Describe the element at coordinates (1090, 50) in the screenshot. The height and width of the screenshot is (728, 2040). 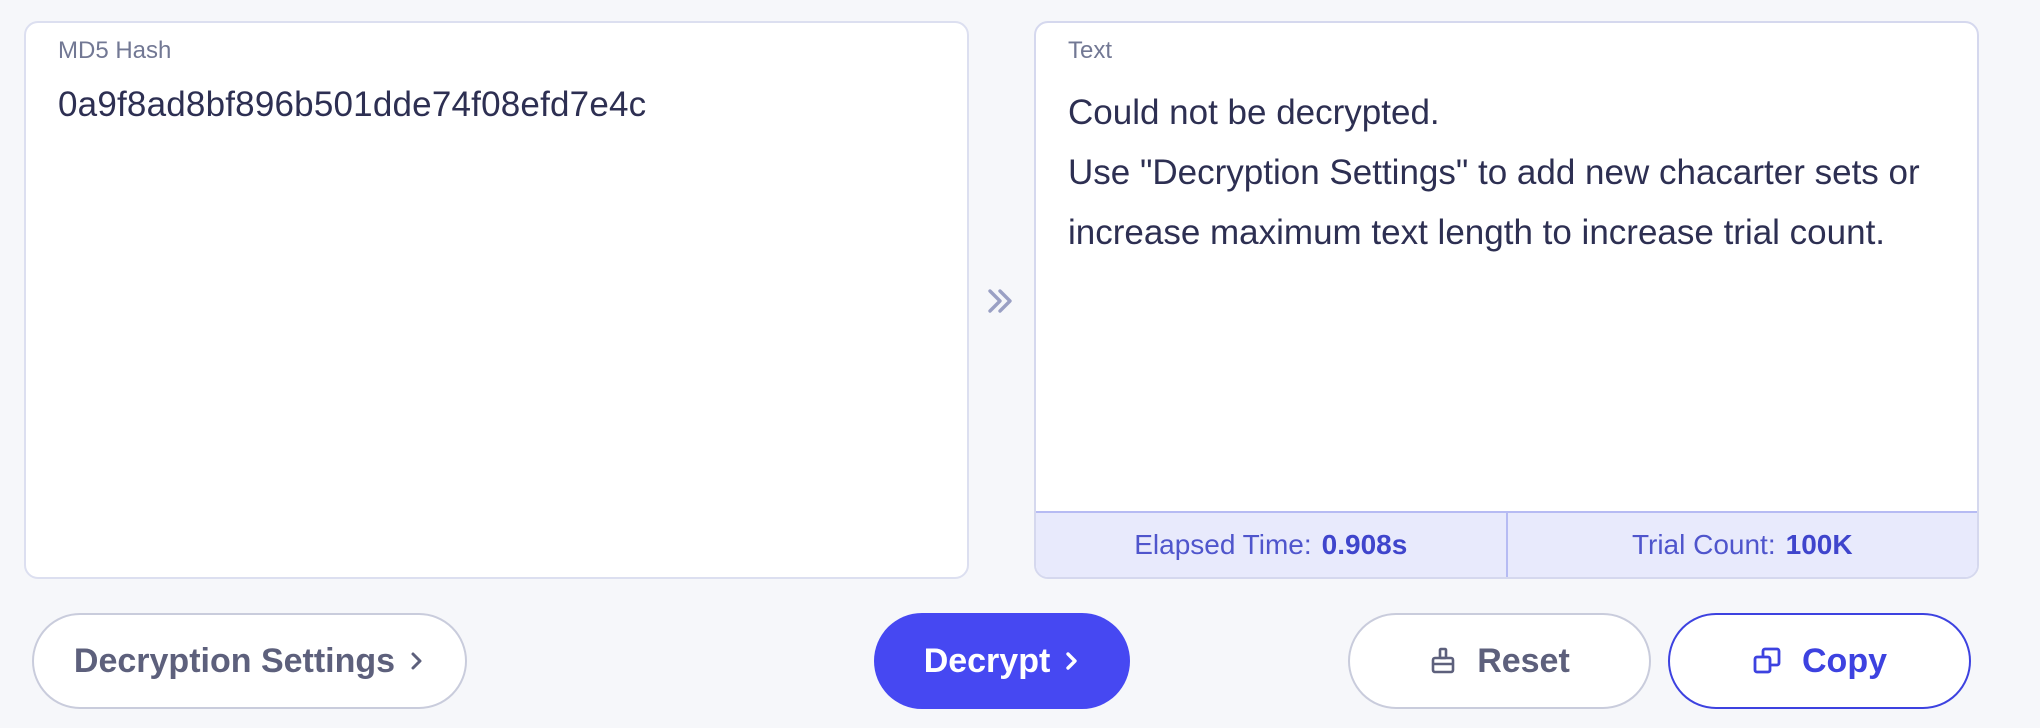
I see `text-output-label: Text` at that location.